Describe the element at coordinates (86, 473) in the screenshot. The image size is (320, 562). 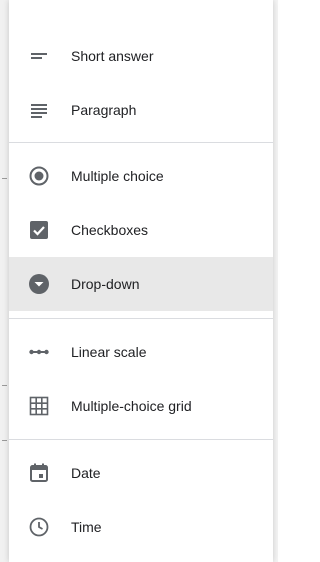
I see `menu-item-label: Date` at that location.